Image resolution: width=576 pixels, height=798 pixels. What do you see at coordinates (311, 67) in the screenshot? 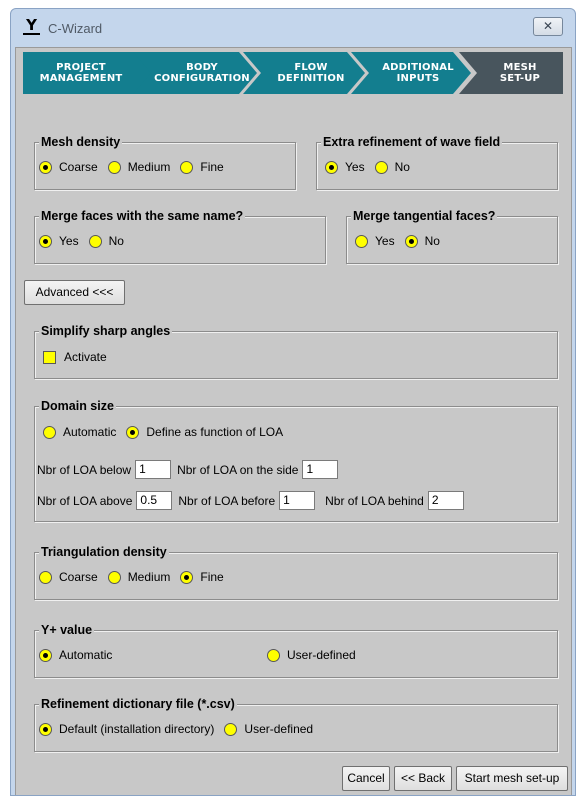
I see `step-label-line1: Flow` at bounding box center [311, 67].